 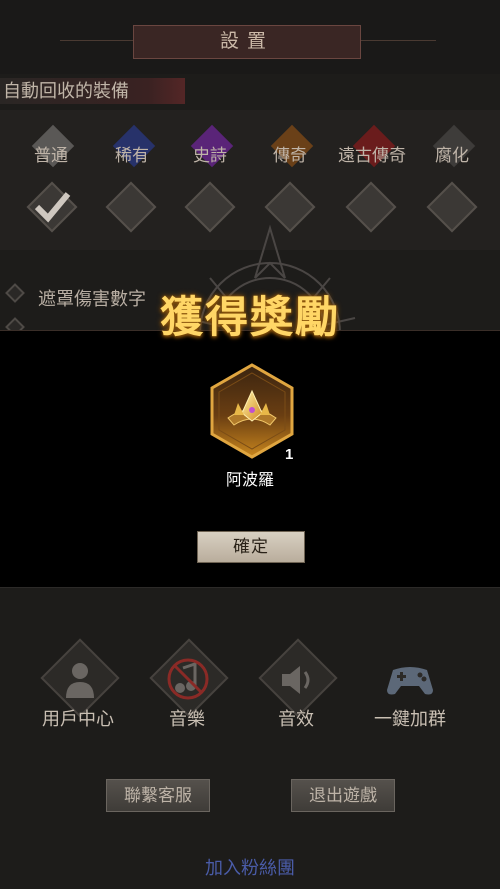 I want to click on rarity-epic: 史詩, so click(x=210, y=150).